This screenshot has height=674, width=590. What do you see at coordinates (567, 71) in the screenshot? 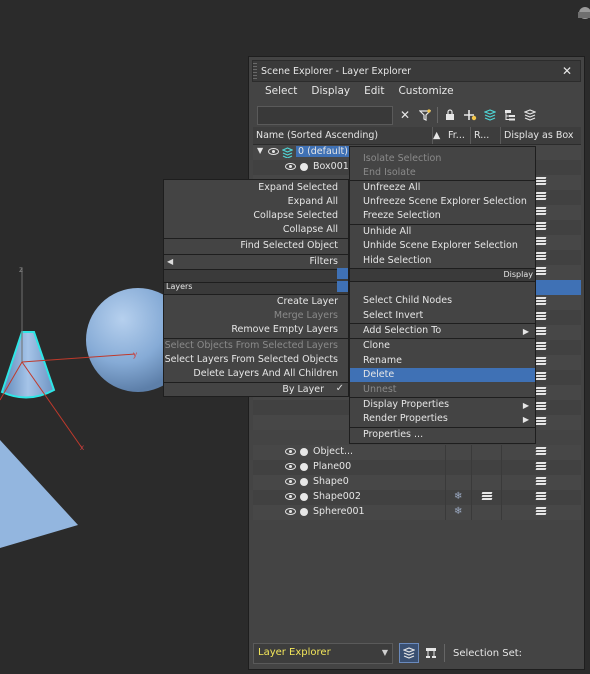
I see `close-icon: ✕` at bounding box center [567, 71].